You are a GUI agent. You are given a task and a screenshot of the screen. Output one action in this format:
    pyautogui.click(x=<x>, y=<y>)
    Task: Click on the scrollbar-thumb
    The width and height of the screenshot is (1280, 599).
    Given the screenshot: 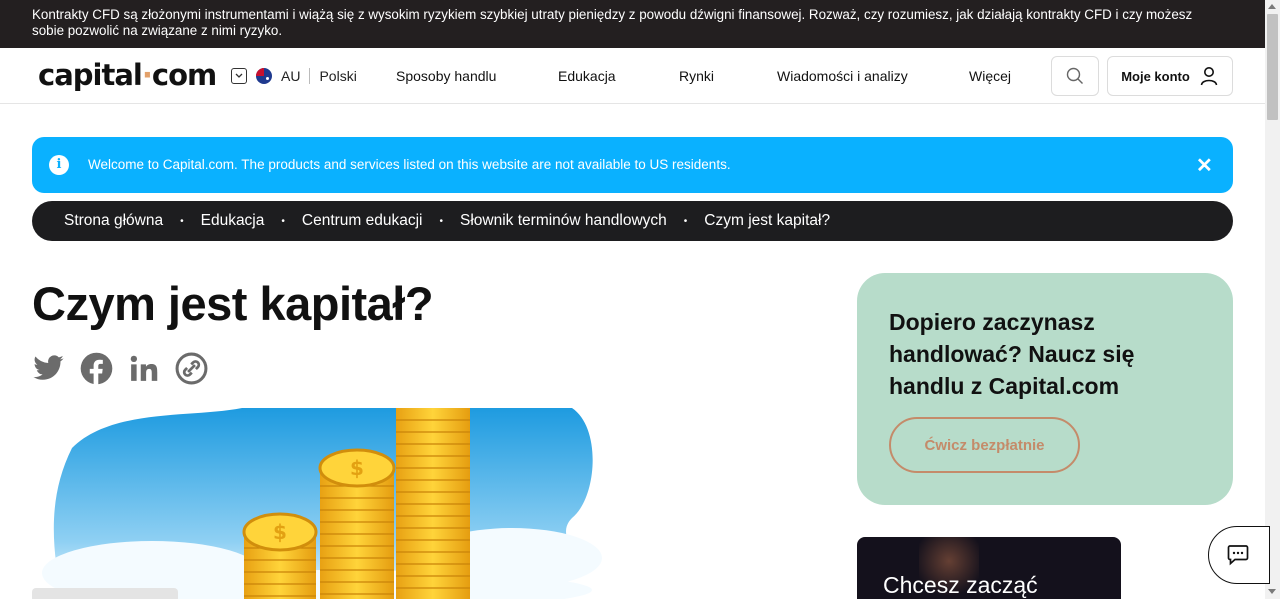 What is the action you would take?
    pyautogui.click(x=1272, y=67)
    